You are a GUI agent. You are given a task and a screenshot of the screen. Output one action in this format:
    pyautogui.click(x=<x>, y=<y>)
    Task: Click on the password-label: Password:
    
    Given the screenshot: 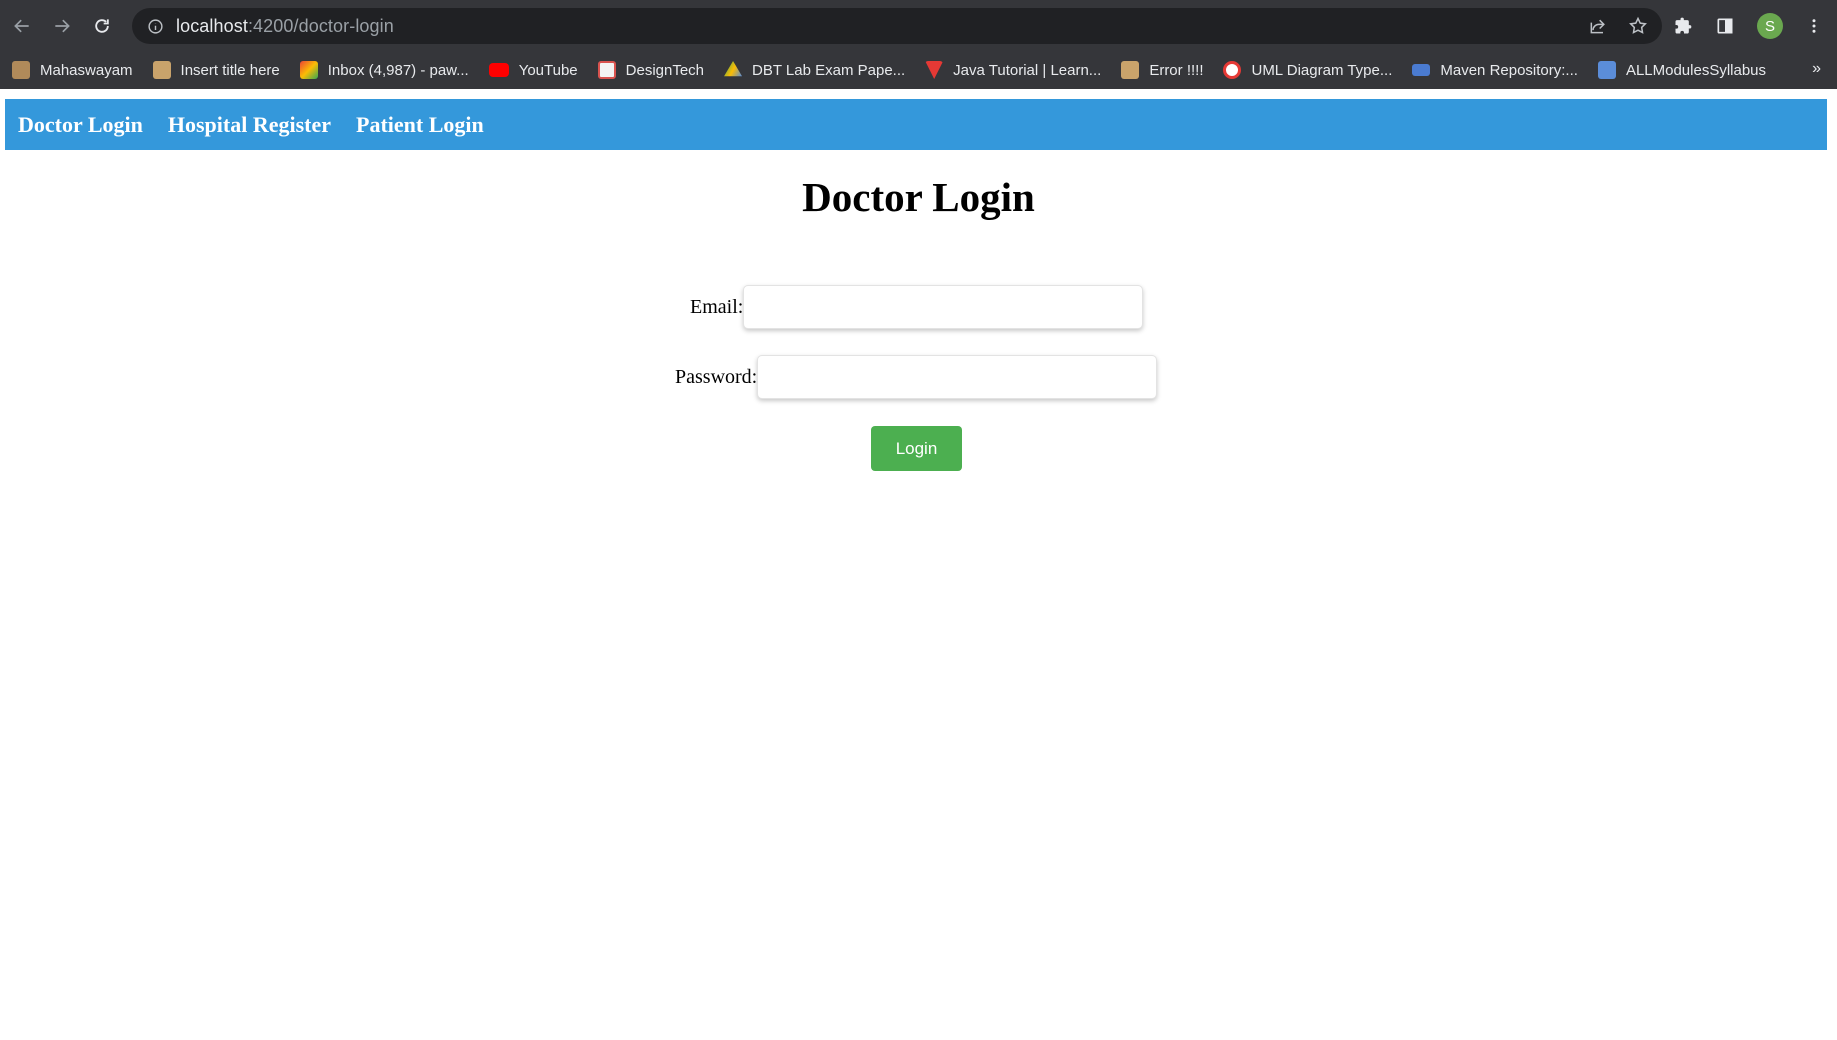 What is the action you would take?
    pyautogui.click(x=716, y=376)
    